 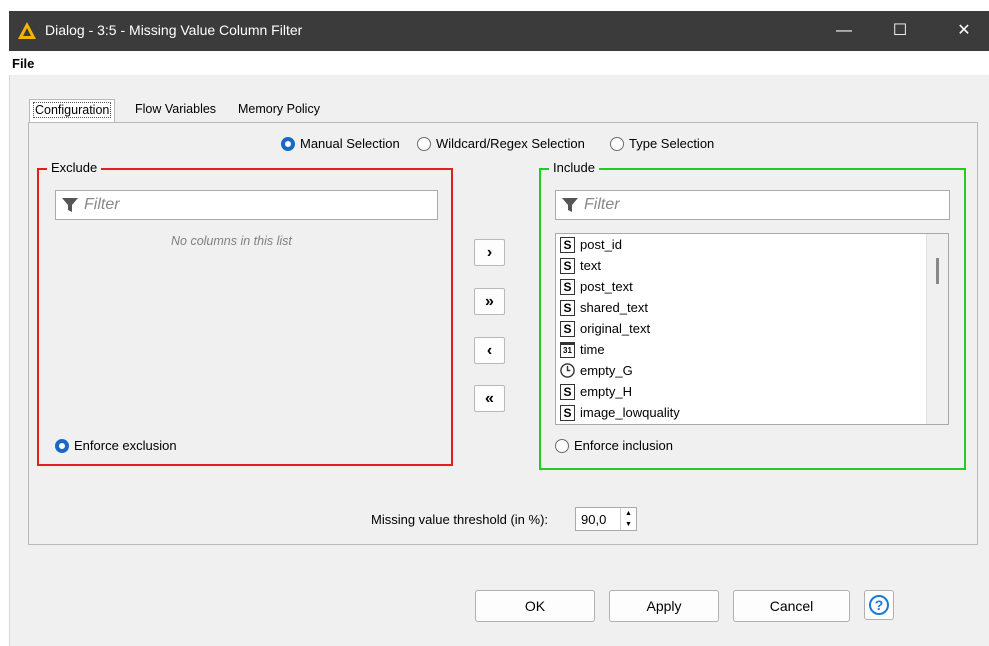 I want to click on exclude-legend: Exclude, so click(x=74, y=167).